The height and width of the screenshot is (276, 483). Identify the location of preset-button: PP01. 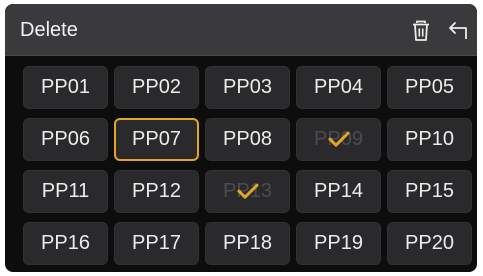
(65, 87).